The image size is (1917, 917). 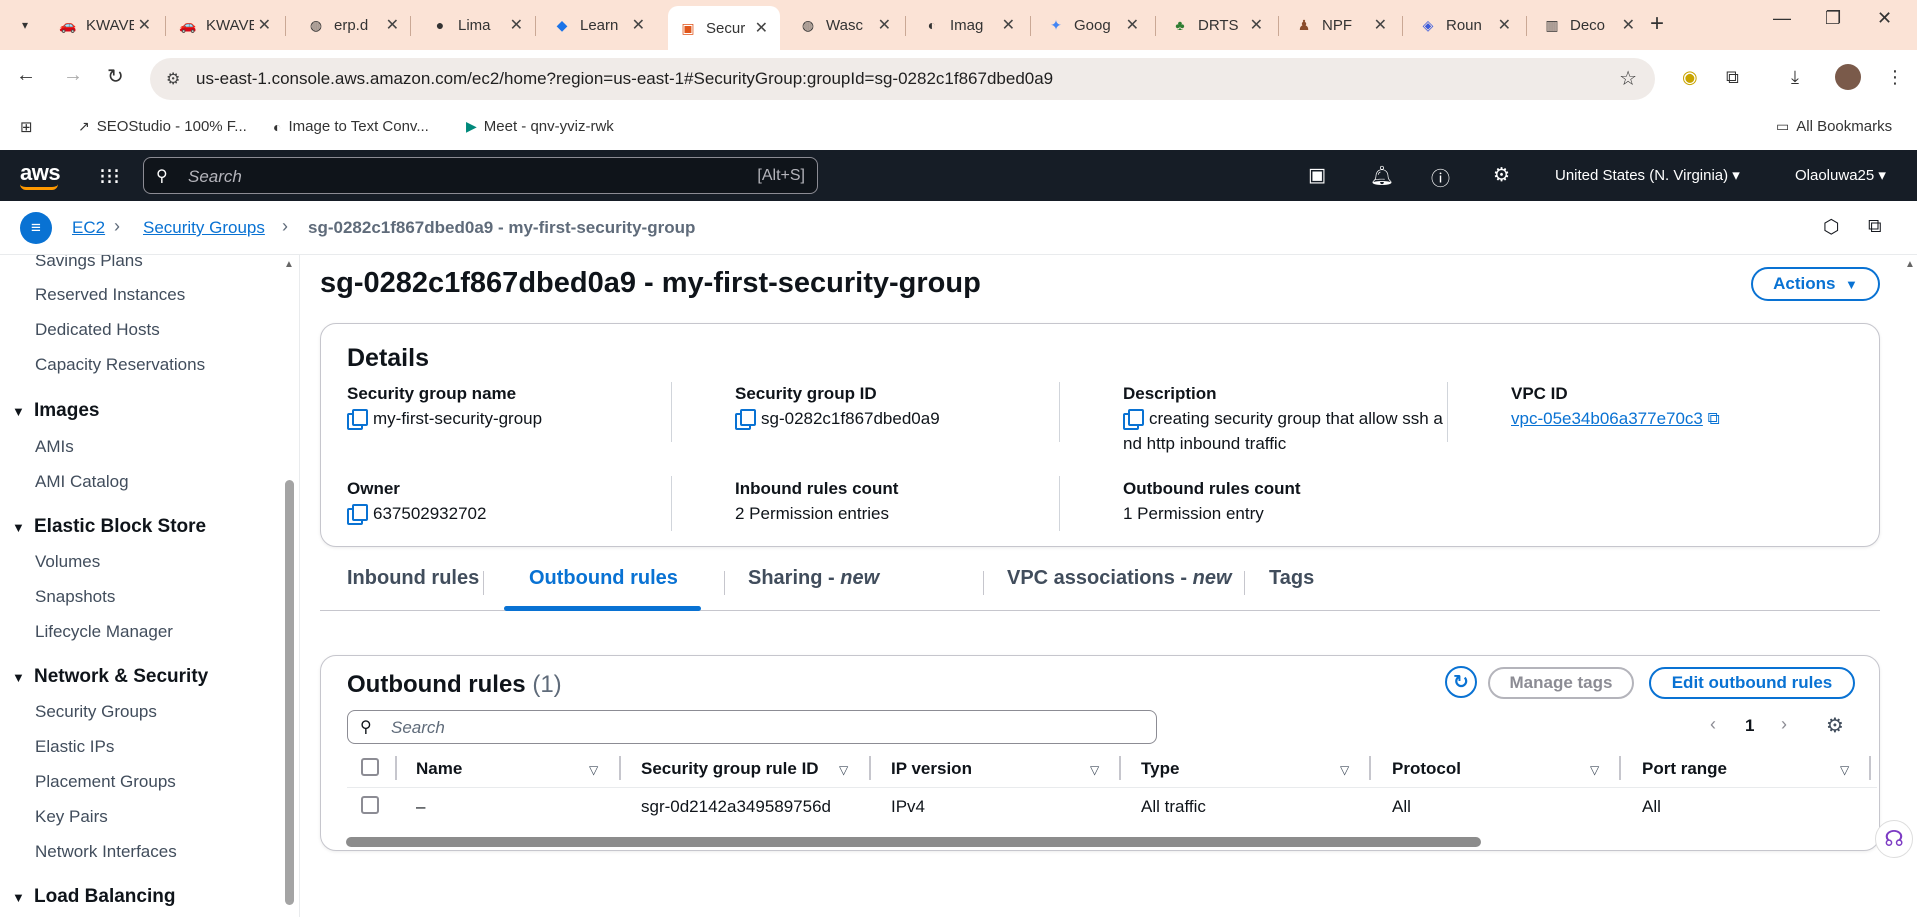 What do you see at coordinates (370, 767) in the screenshot?
I see `select-all-checkbox` at bounding box center [370, 767].